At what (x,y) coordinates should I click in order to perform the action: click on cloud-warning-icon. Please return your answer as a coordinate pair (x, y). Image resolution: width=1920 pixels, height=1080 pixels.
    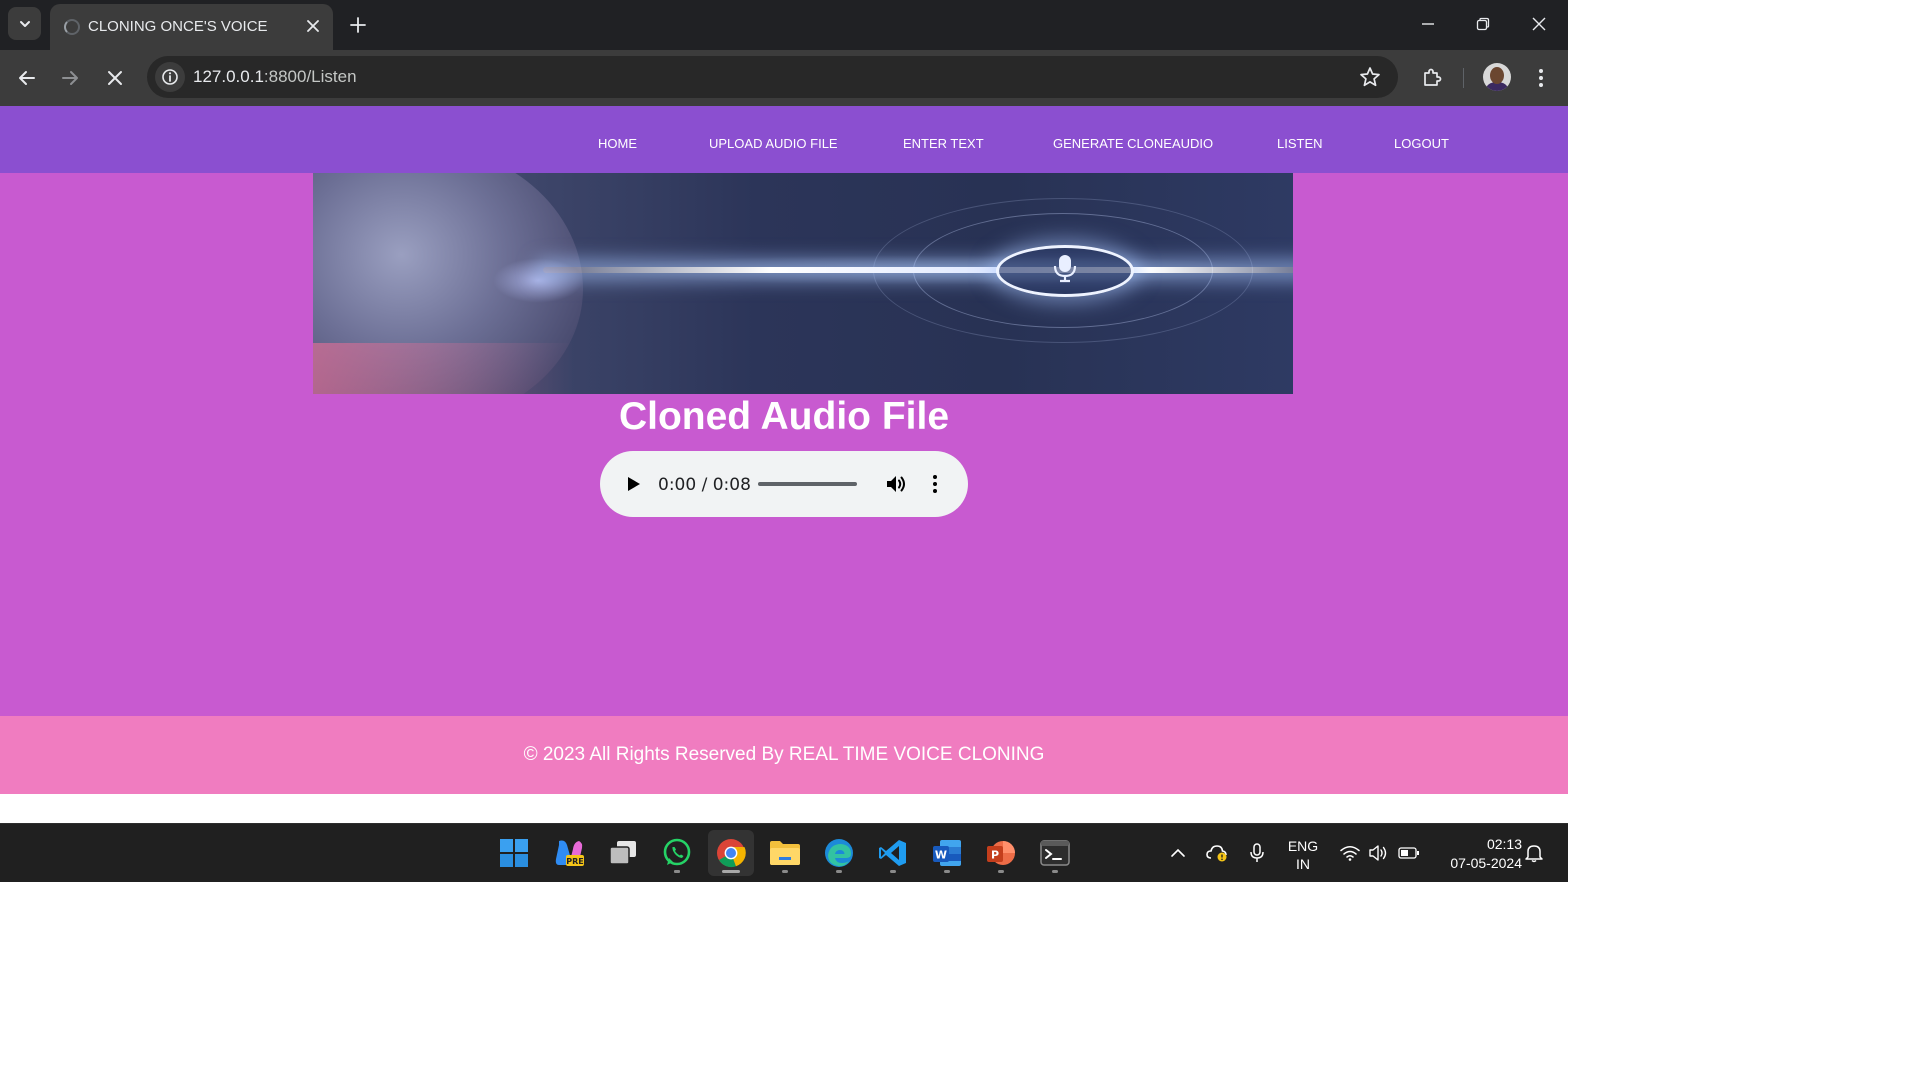
    Looking at the image, I should click on (1216, 853).